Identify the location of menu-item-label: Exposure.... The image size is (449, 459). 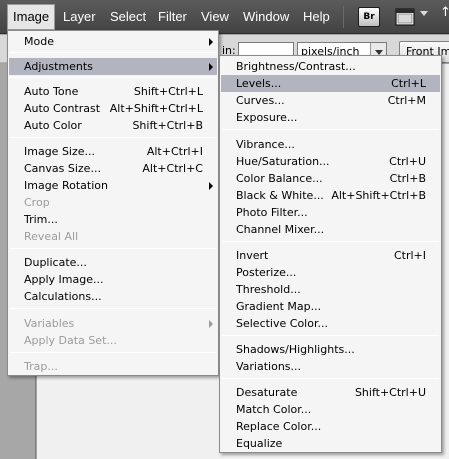
(267, 117).